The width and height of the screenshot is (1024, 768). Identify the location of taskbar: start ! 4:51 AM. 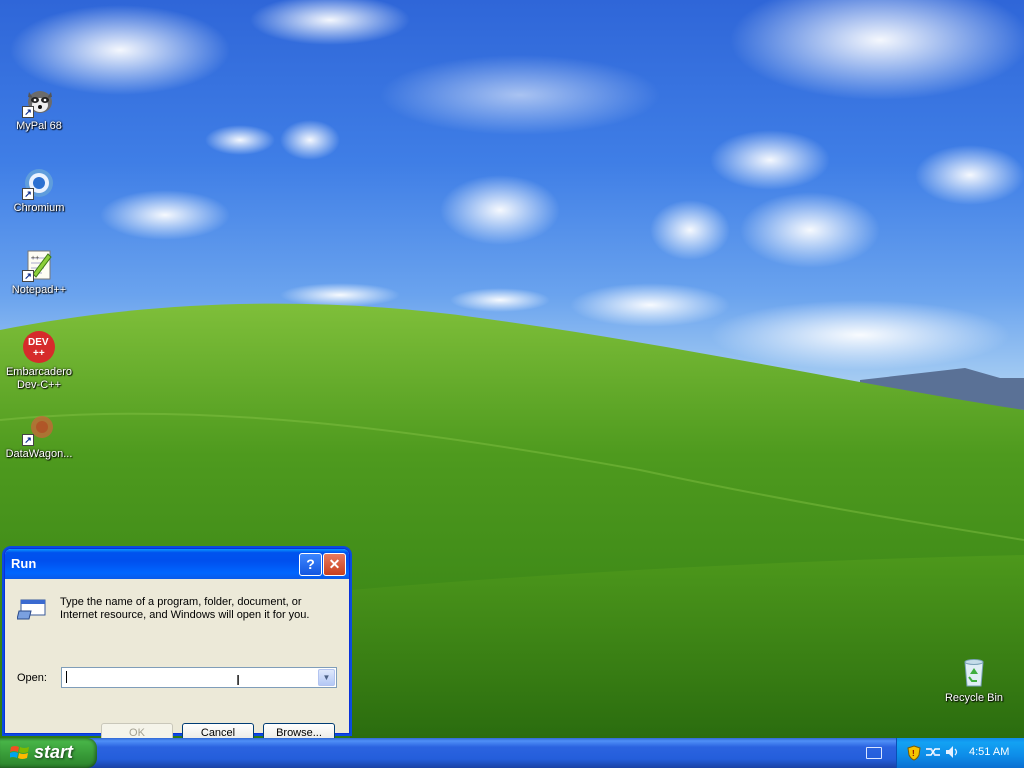
(512, 753).